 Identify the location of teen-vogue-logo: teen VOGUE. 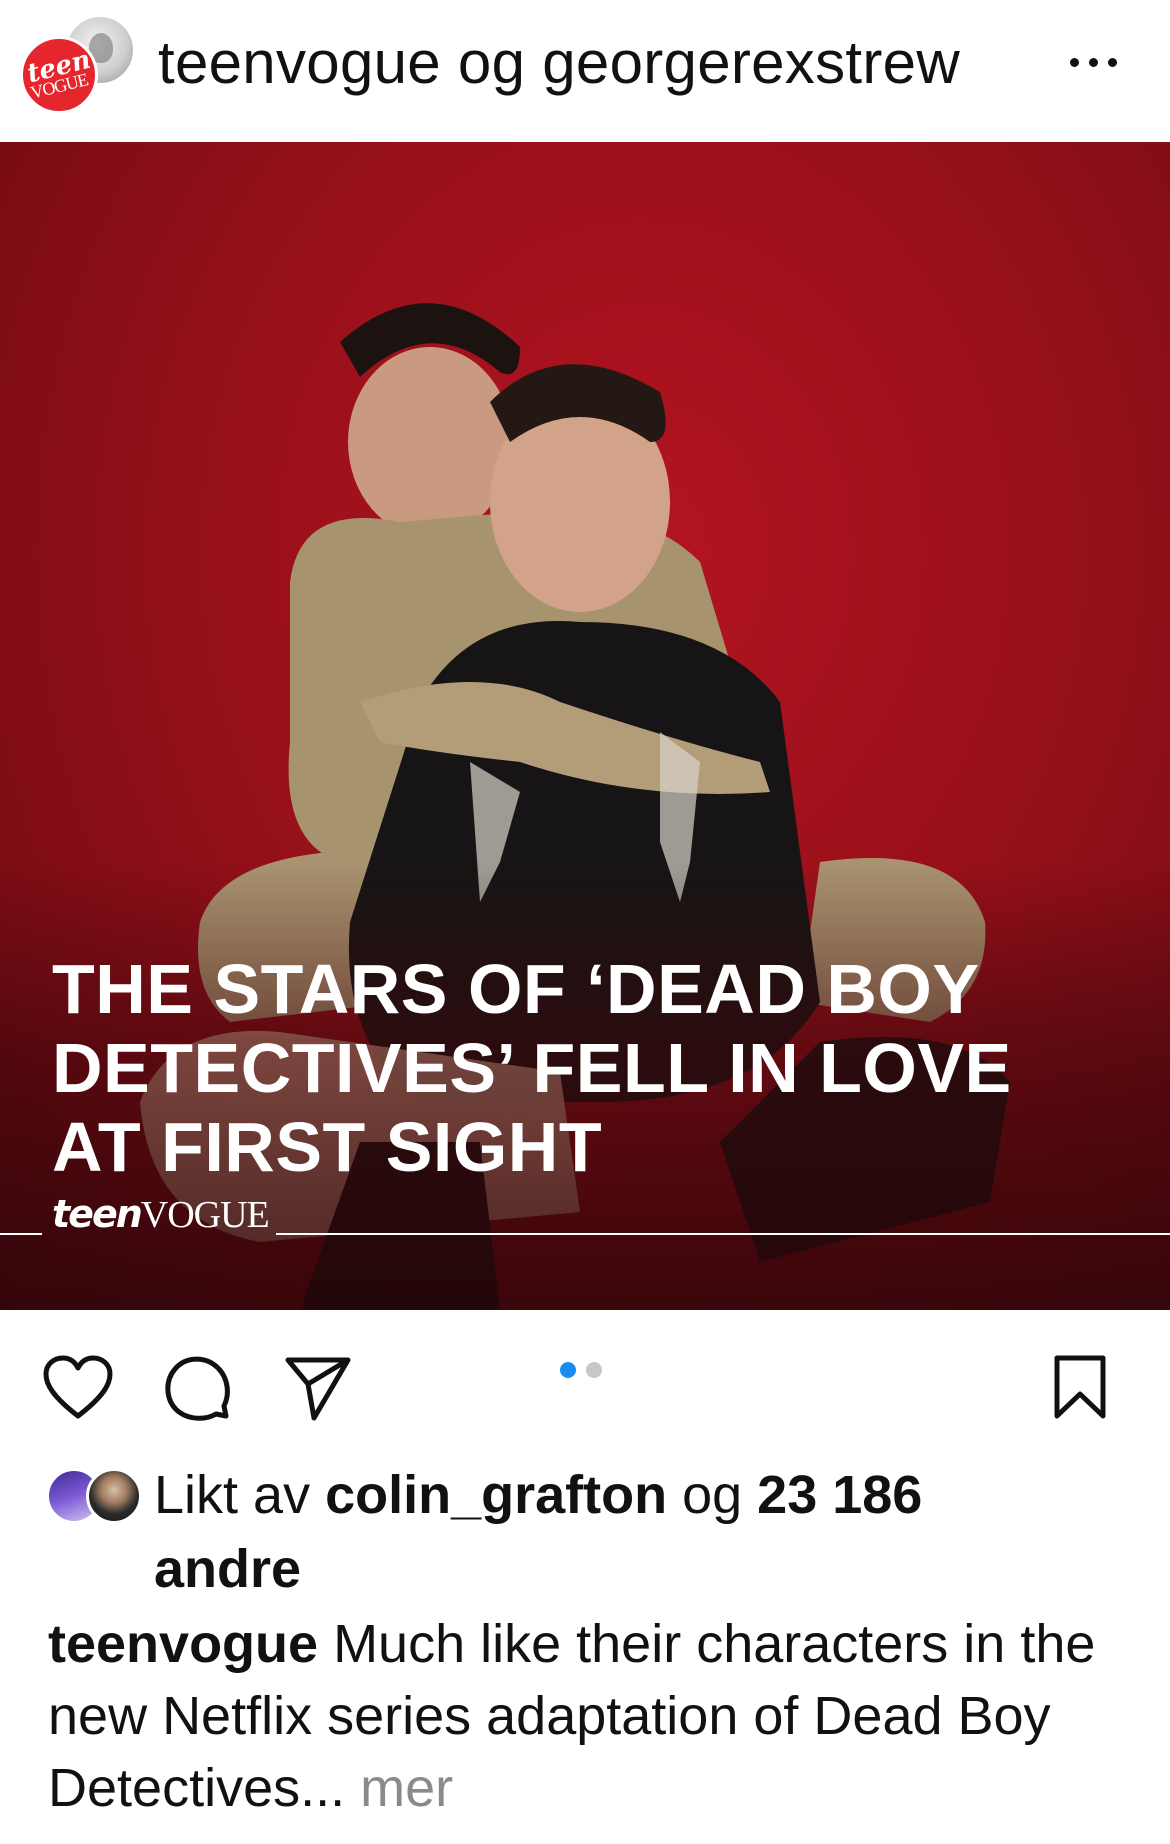
(161, 1214).